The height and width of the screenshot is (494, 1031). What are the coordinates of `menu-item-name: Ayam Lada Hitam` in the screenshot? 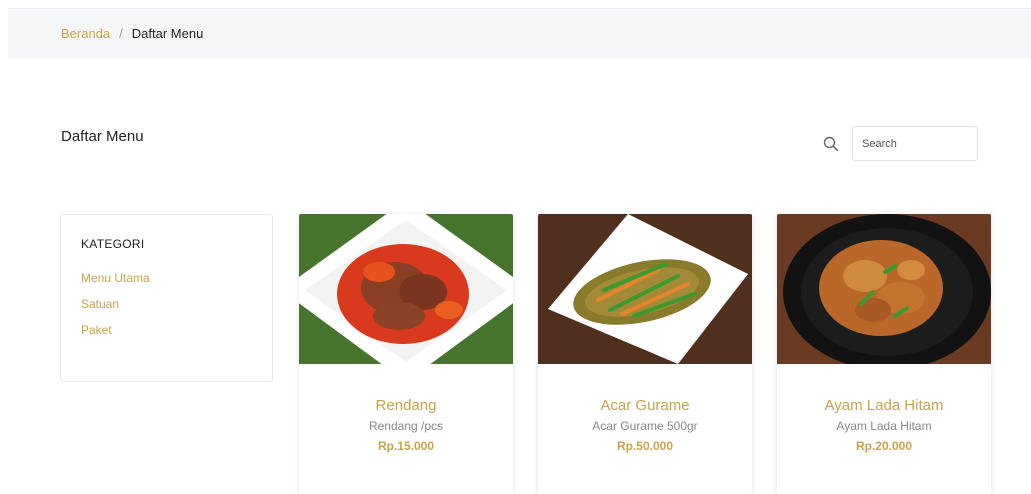 It's located at (884, 405).